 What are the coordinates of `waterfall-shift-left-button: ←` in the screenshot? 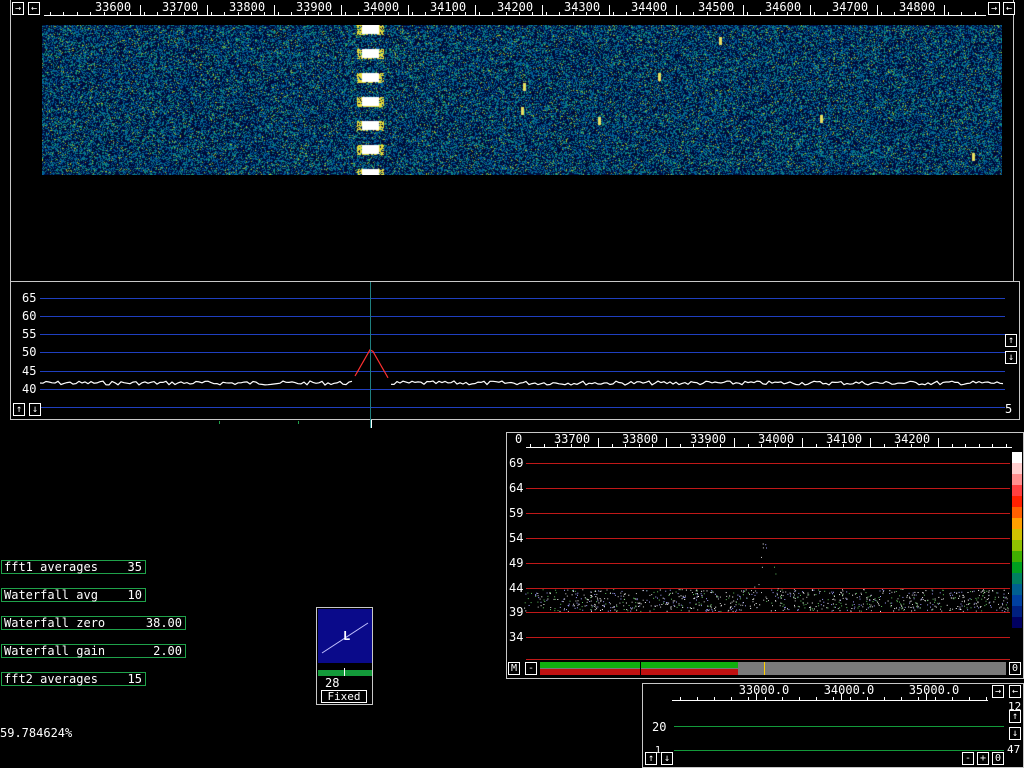 It's located at (34, 8).